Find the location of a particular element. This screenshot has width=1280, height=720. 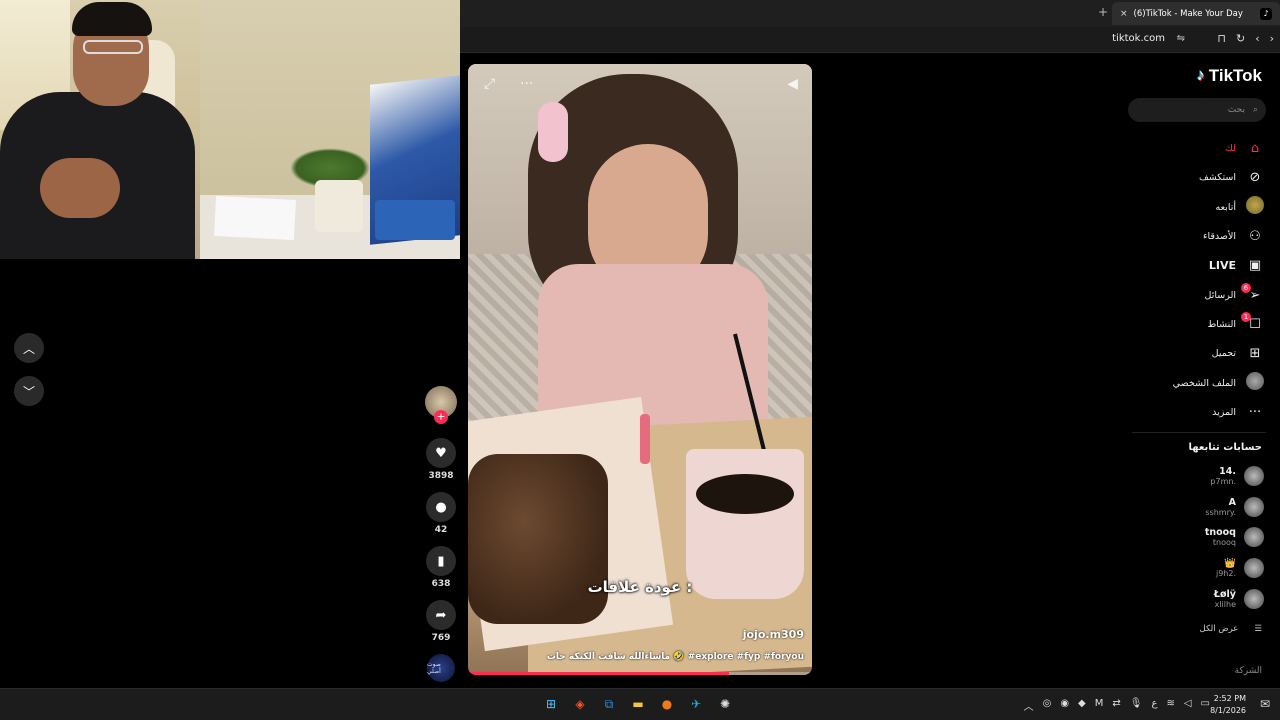

sidebar-item-live: LIVE ▣ is located at coordinates (1194, 265).